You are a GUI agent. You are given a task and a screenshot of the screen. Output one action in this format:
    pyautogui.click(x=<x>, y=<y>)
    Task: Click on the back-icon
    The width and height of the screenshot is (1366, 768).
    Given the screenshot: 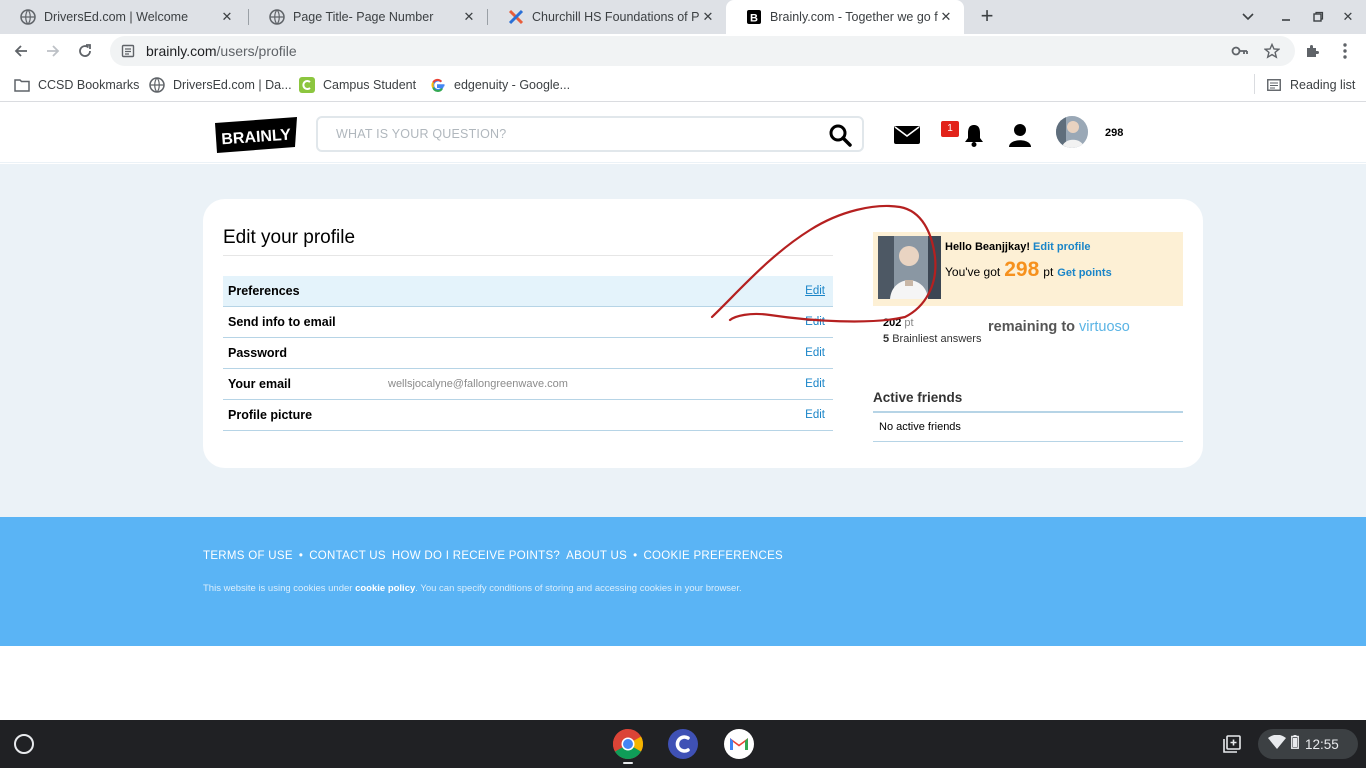 What is the action you would take?
    pyautogui.click(x=21, y=51)
    